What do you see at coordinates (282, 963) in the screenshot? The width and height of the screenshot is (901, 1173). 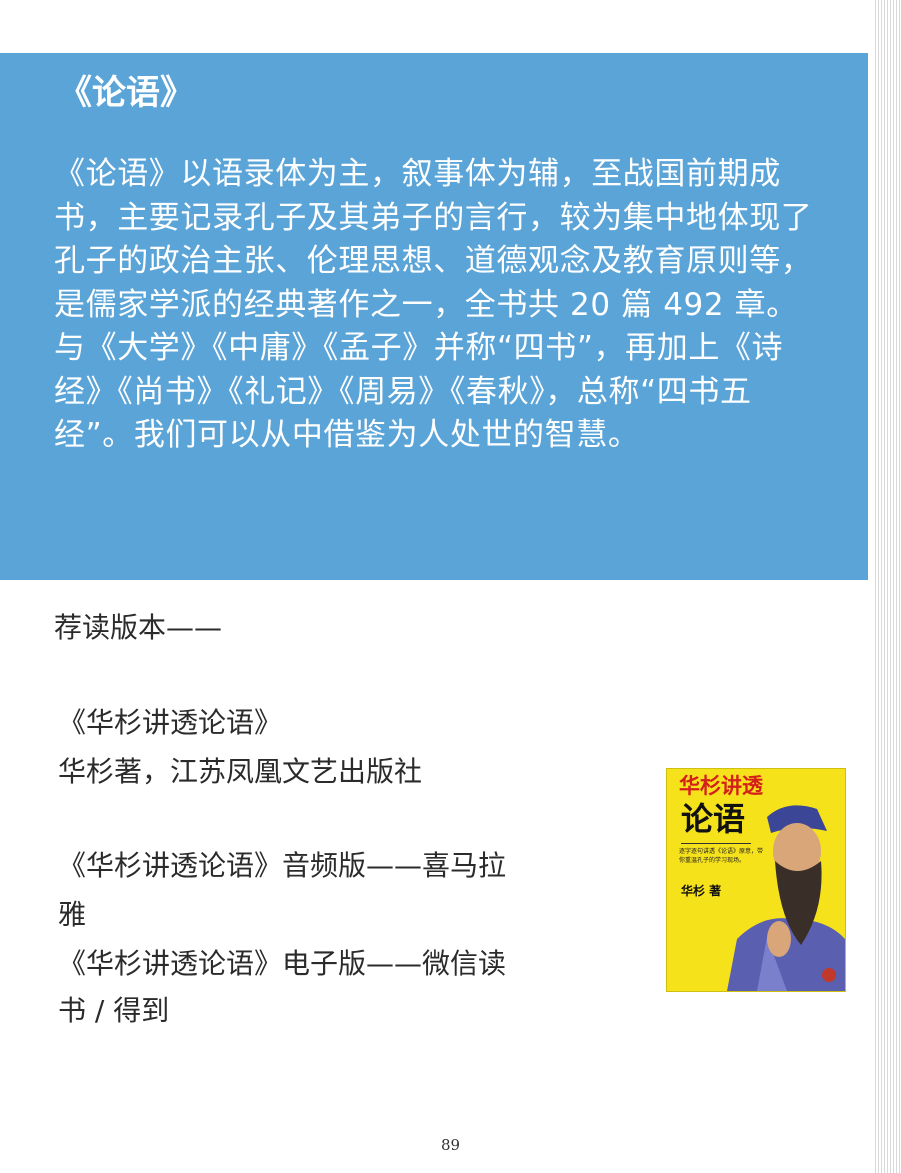 I see `ebook-edition-line: 《华杉讲透论语》电子版——微信读` at bounding box center [282, 963].